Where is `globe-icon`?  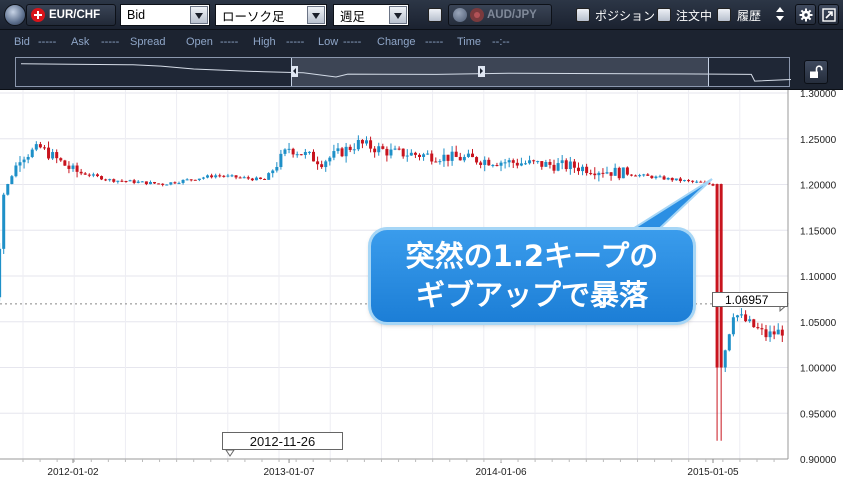
globe-icon is located at coordinates (15, 15).